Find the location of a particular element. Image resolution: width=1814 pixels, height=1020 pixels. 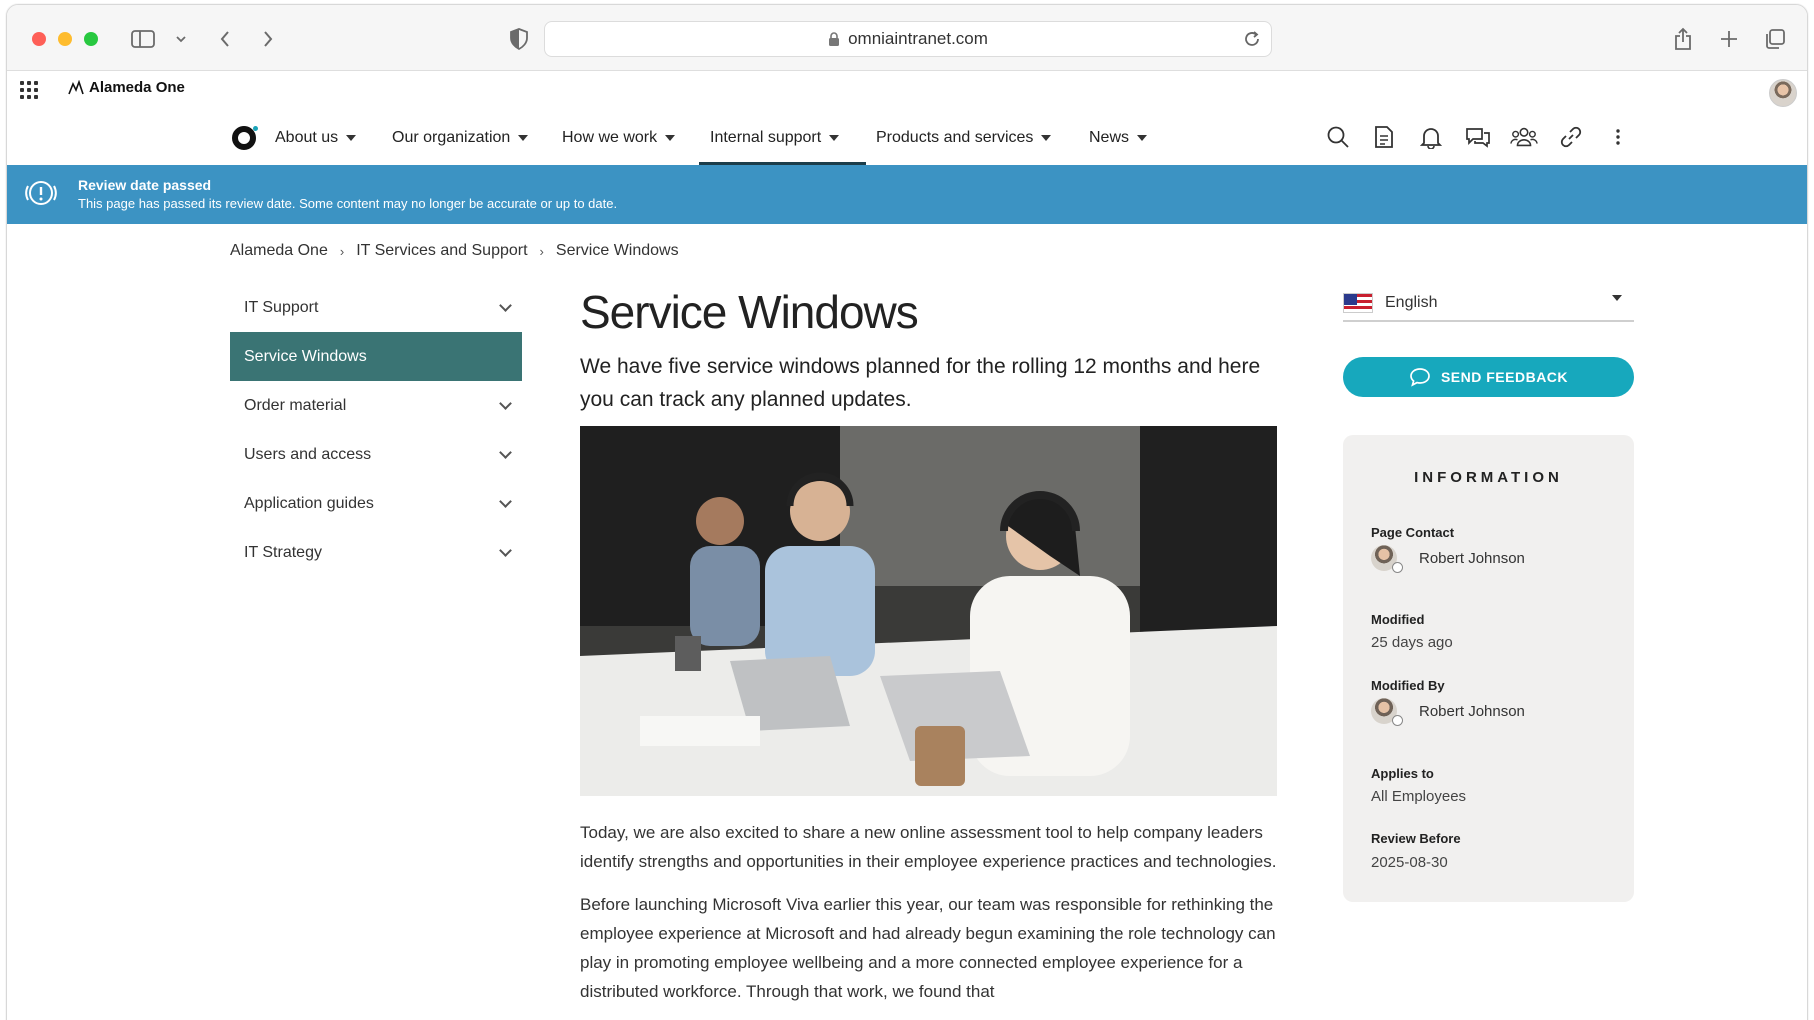

modified-by-label: Modified By is located at coordinates (1408, 685).